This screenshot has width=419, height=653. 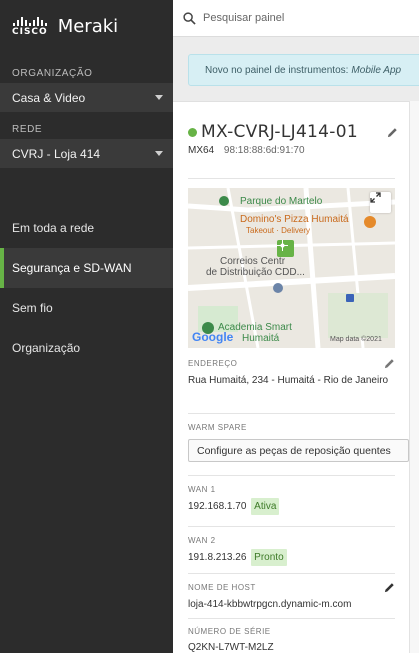 I want to click on map-poi-dominos: Domino's Pizza Humaitá, so click(x=294, y=219).